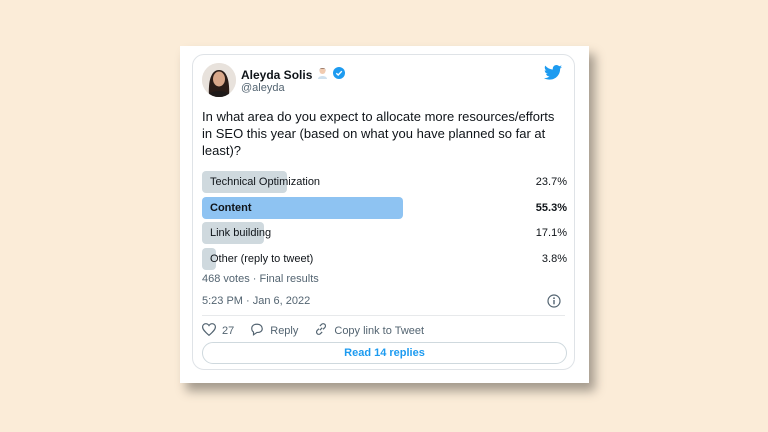 This screenshot has height=432, width=768. I want to click on emoji-icon, so click(322, 75).